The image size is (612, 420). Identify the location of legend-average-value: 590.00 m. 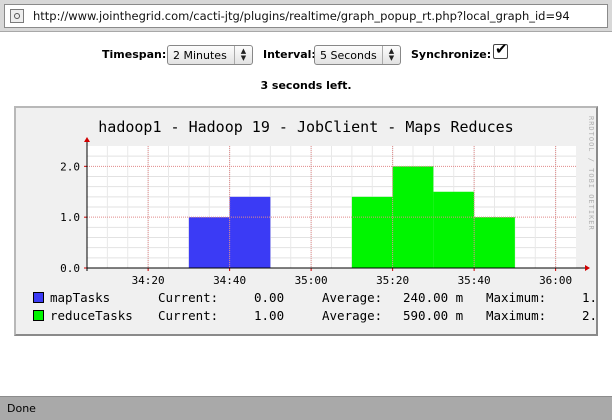
(433, 315).